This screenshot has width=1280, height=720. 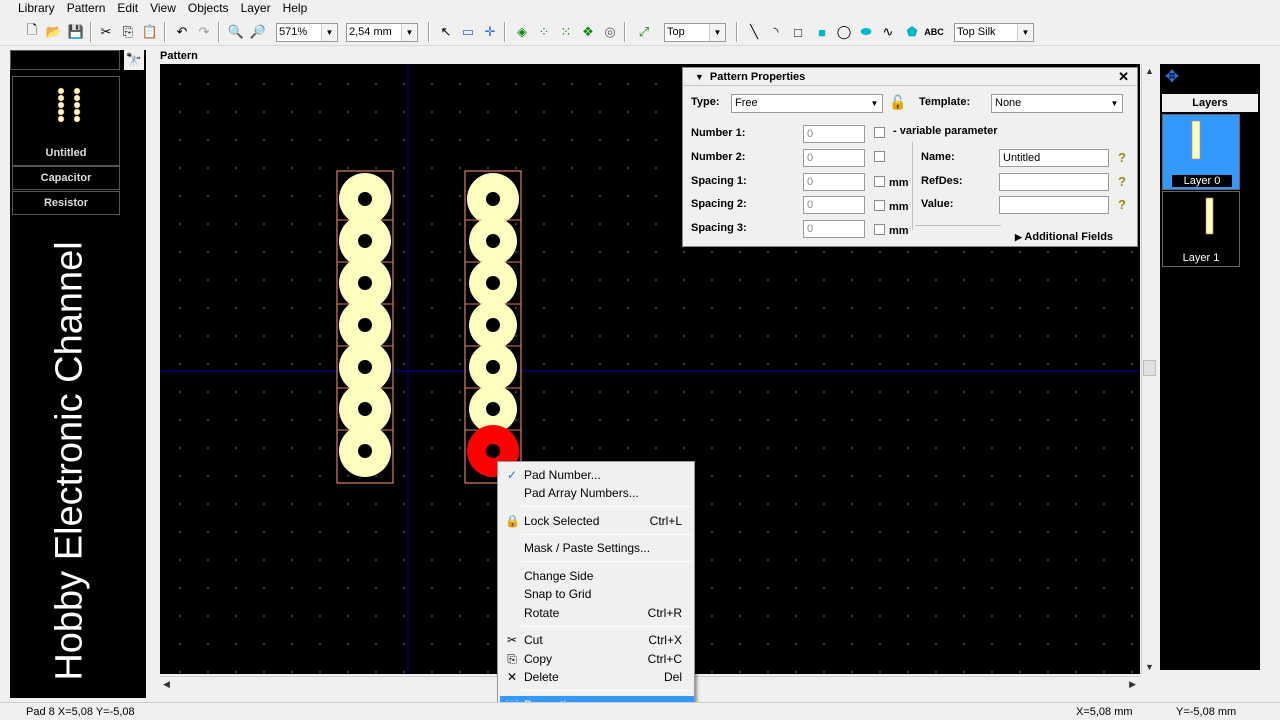 I want to click on name-input: Untitled, so click(x=1054, y=158).